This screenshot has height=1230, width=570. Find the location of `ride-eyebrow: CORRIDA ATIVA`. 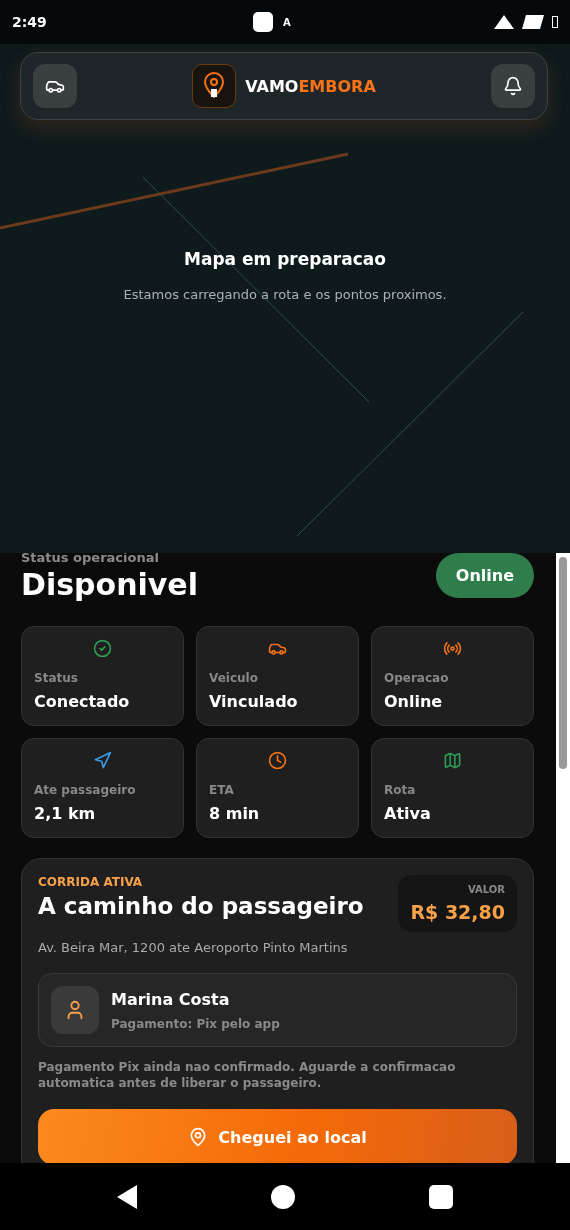

ride-eyebrow: CORRIDA ATIVA is located at coordinates (91, 882).